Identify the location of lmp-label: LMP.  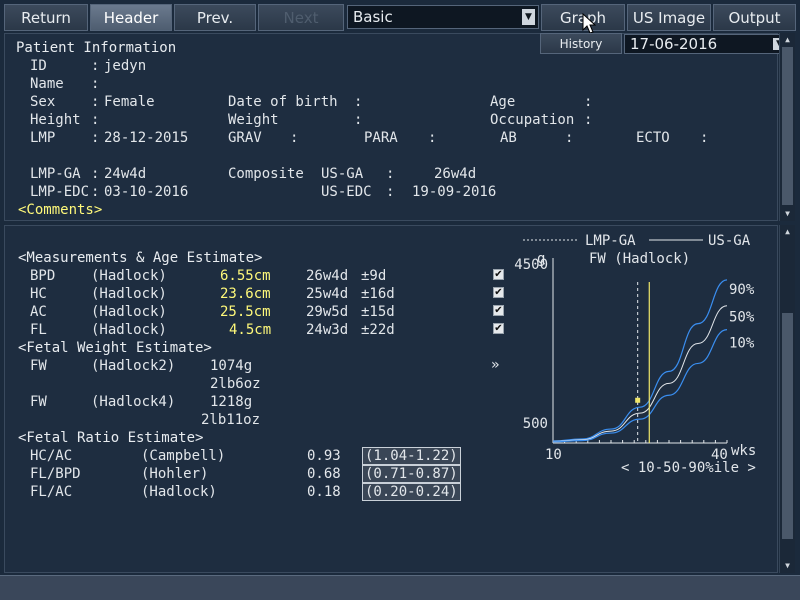
(43, 138).